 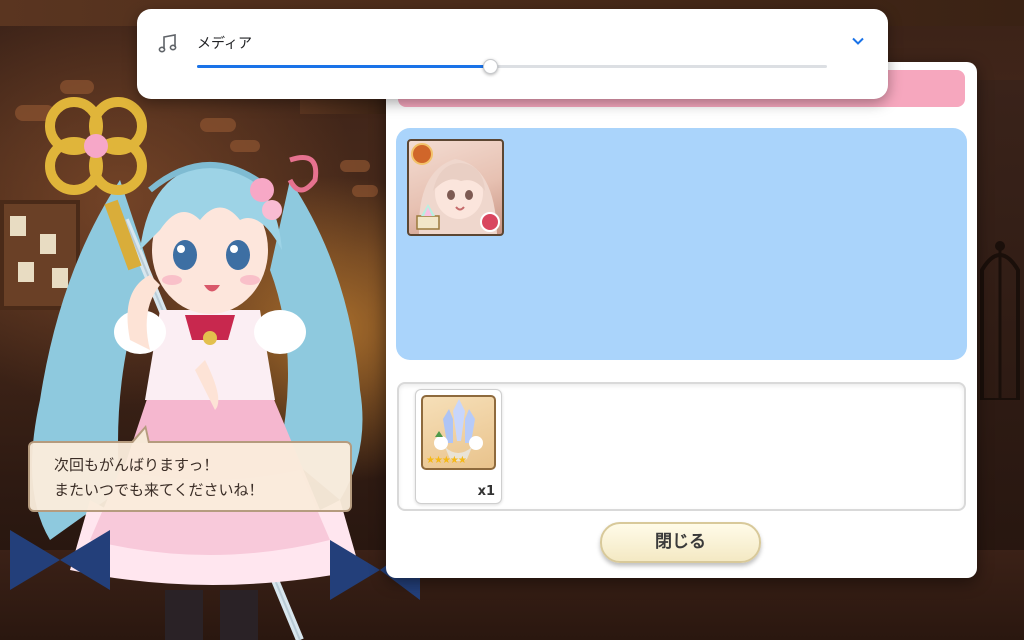 What do you see at coordinates (225, 44) in the screenshot?
I see `media-title: メディア` at bounding box center [225, 44].